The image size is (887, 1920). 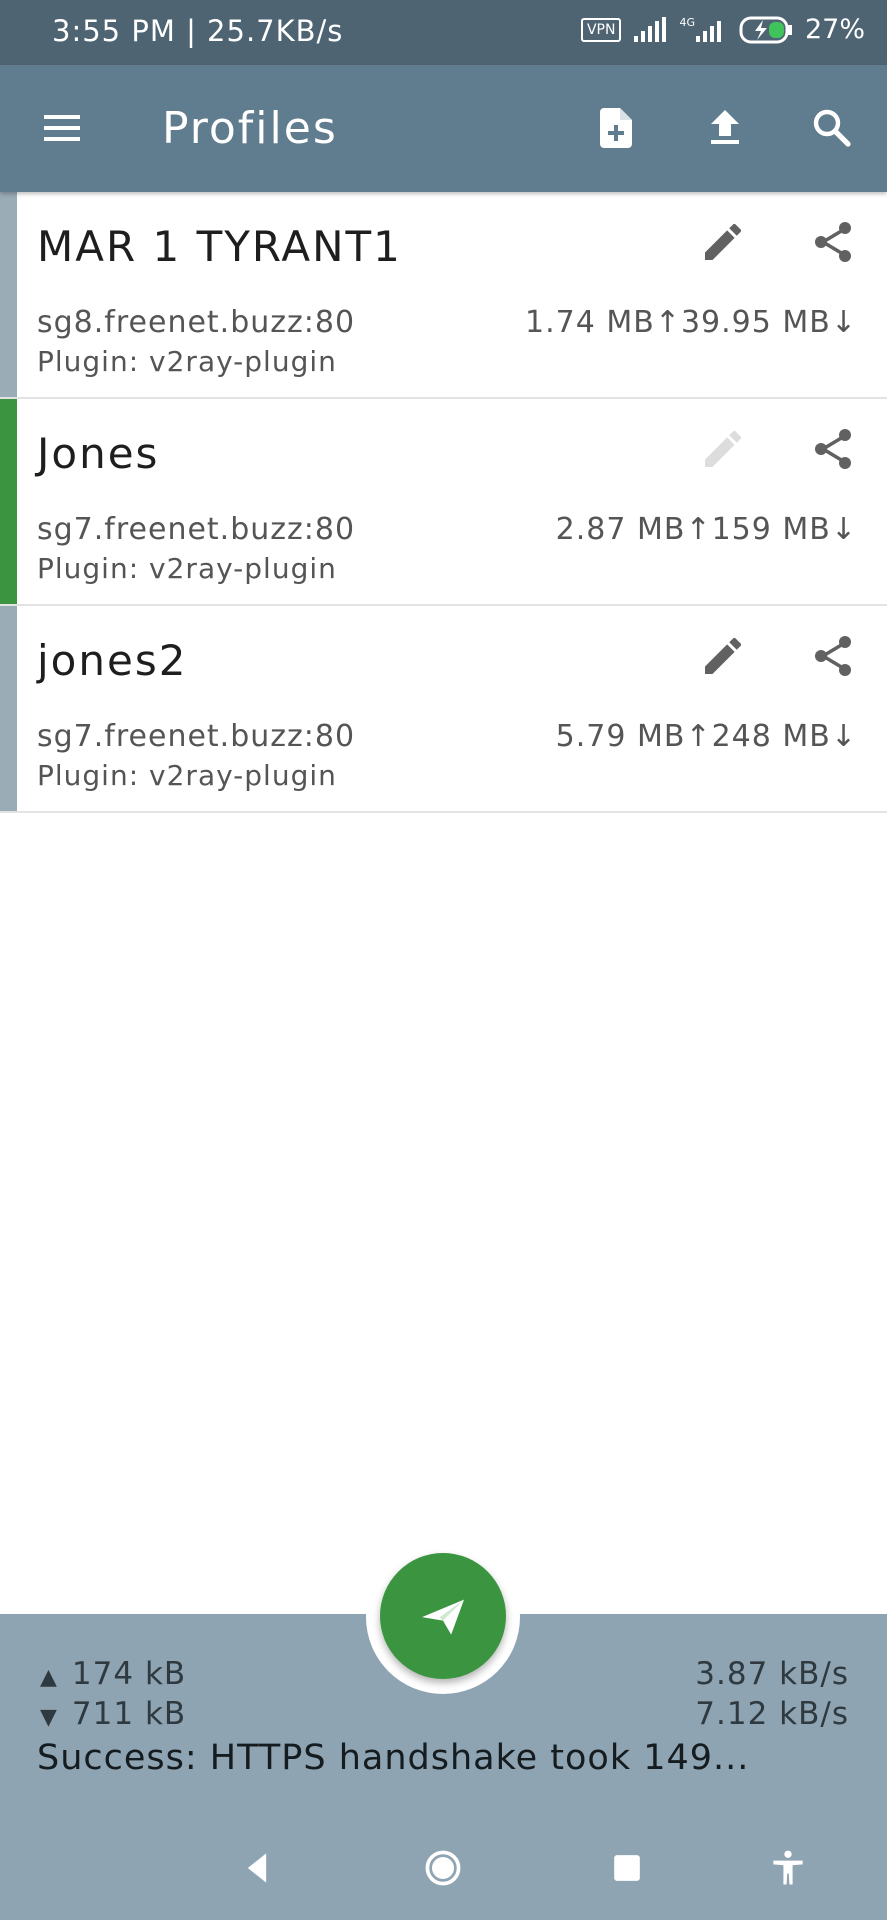 I want to click on search-button, so click(x=832, y=128).